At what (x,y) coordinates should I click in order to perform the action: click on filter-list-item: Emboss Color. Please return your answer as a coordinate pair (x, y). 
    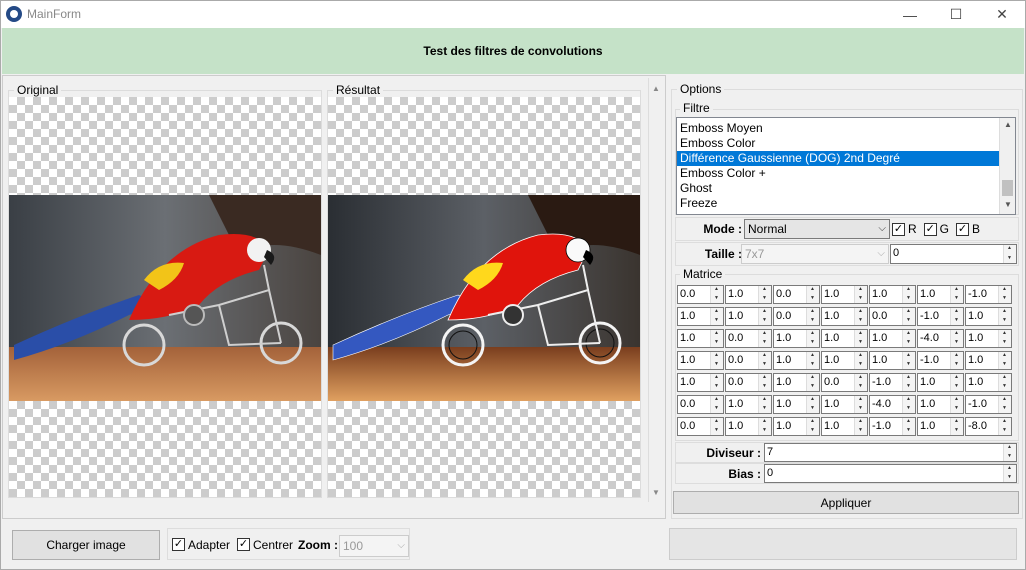
    Looking at the image, I should click on (838, 143).